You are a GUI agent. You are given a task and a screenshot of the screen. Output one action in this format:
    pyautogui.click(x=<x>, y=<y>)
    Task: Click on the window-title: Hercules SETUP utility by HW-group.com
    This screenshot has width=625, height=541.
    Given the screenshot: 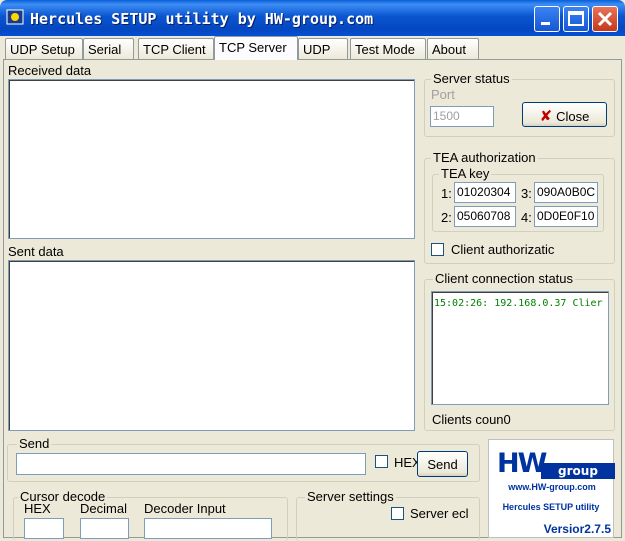 What is the action you would take?
    pyautogui.click(x=202, y=19)
    